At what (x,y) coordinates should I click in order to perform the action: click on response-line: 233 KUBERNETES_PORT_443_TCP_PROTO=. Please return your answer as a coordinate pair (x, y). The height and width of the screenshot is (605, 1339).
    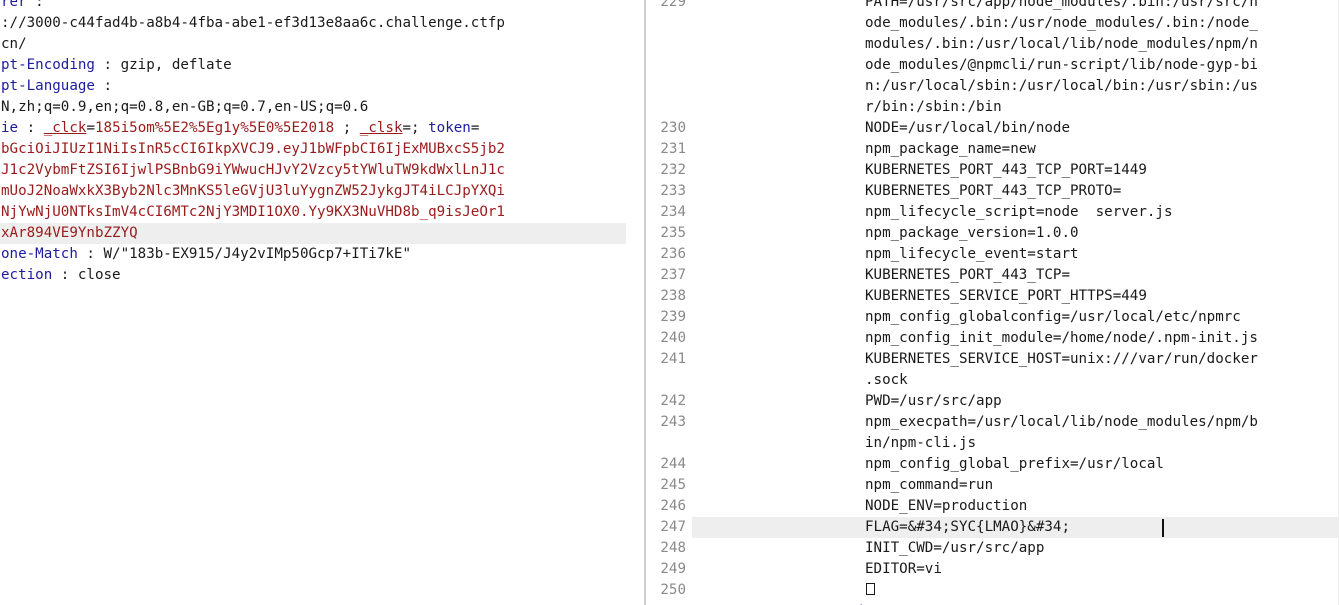
    Looking at the image, I should click on (992, 191).